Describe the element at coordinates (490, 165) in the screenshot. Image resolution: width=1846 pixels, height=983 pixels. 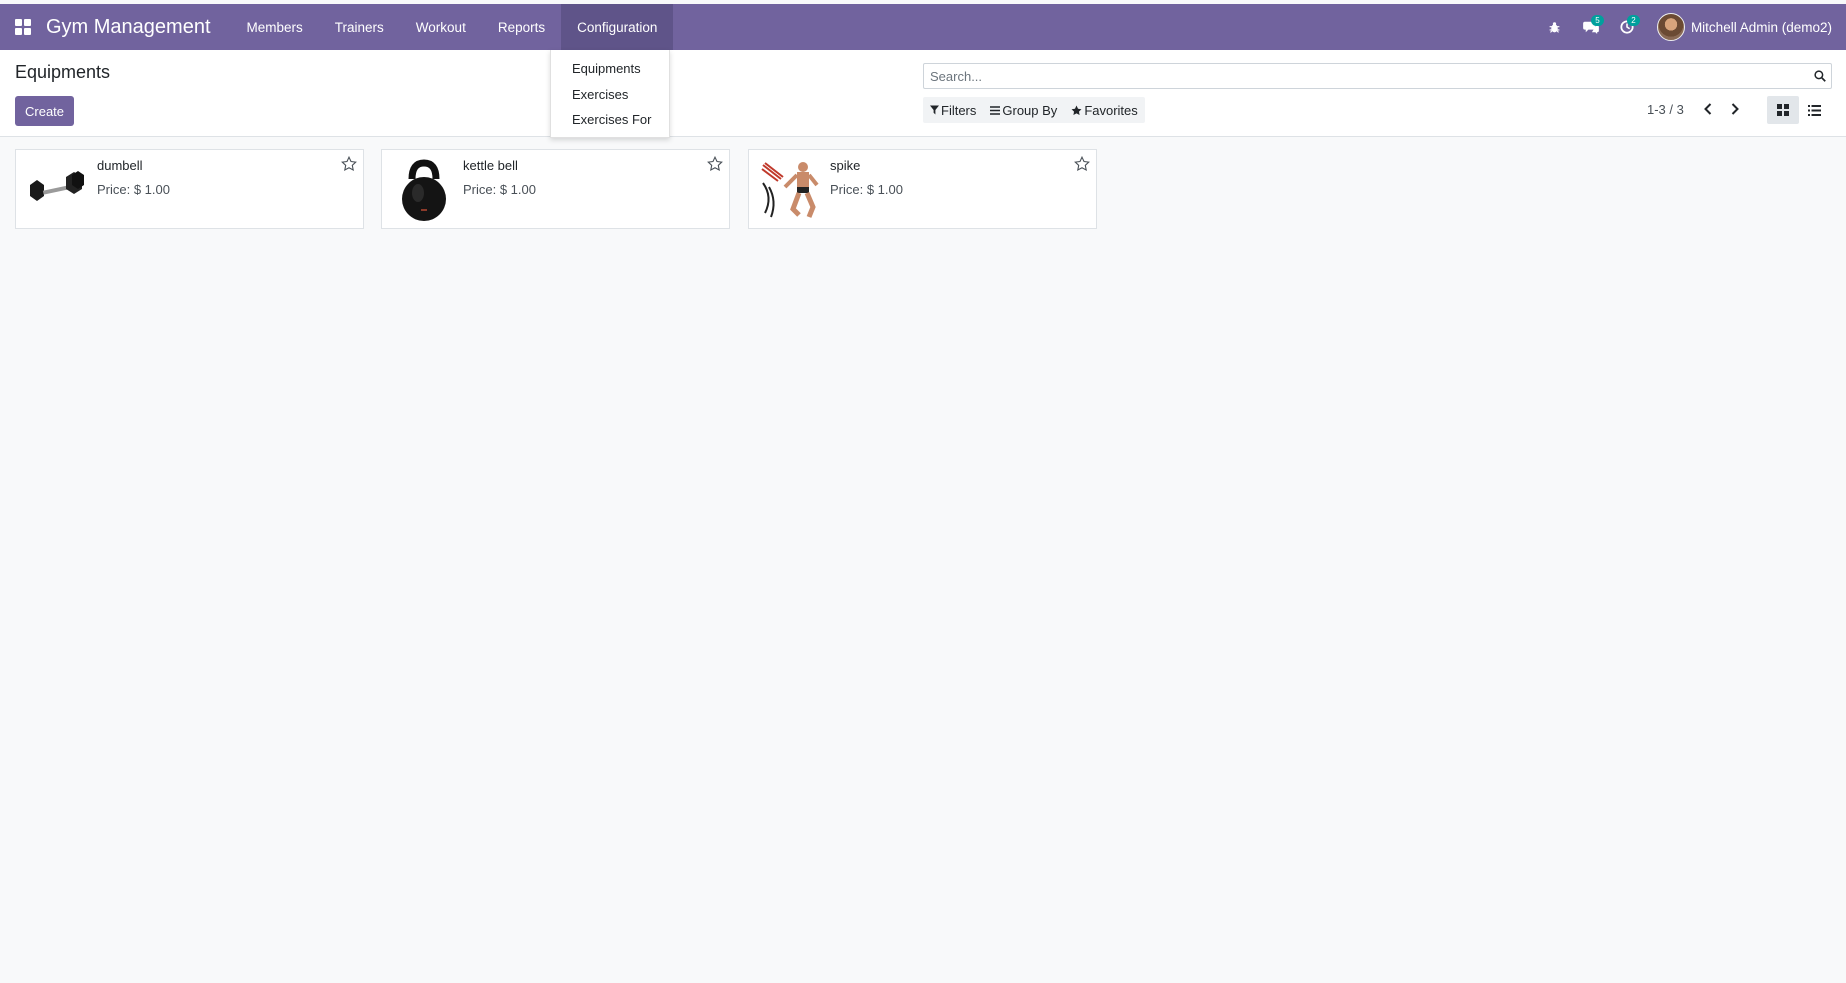
I see `card-name: kettle bell` at that location.